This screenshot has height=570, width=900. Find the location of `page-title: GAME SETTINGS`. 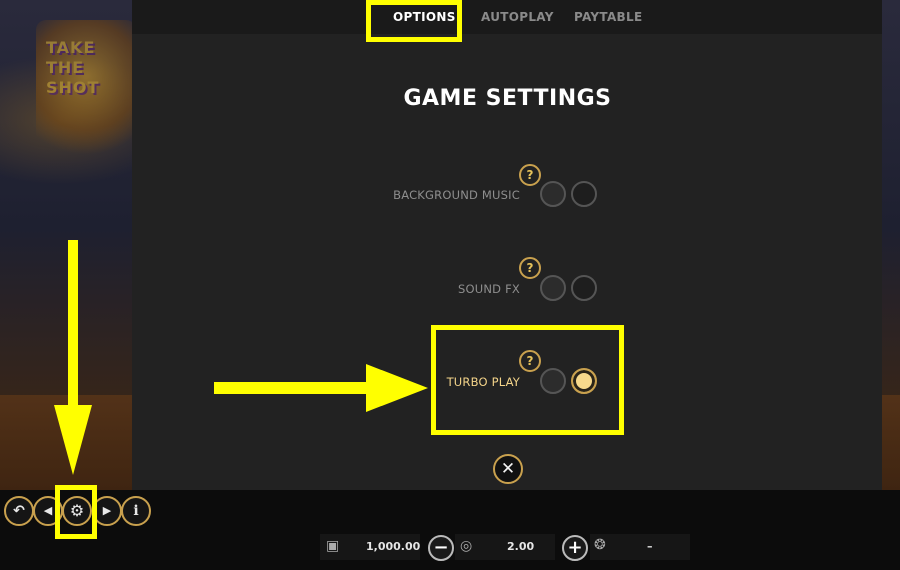

page-title: GAME SETTINGS is located at coordinates (507, 98).